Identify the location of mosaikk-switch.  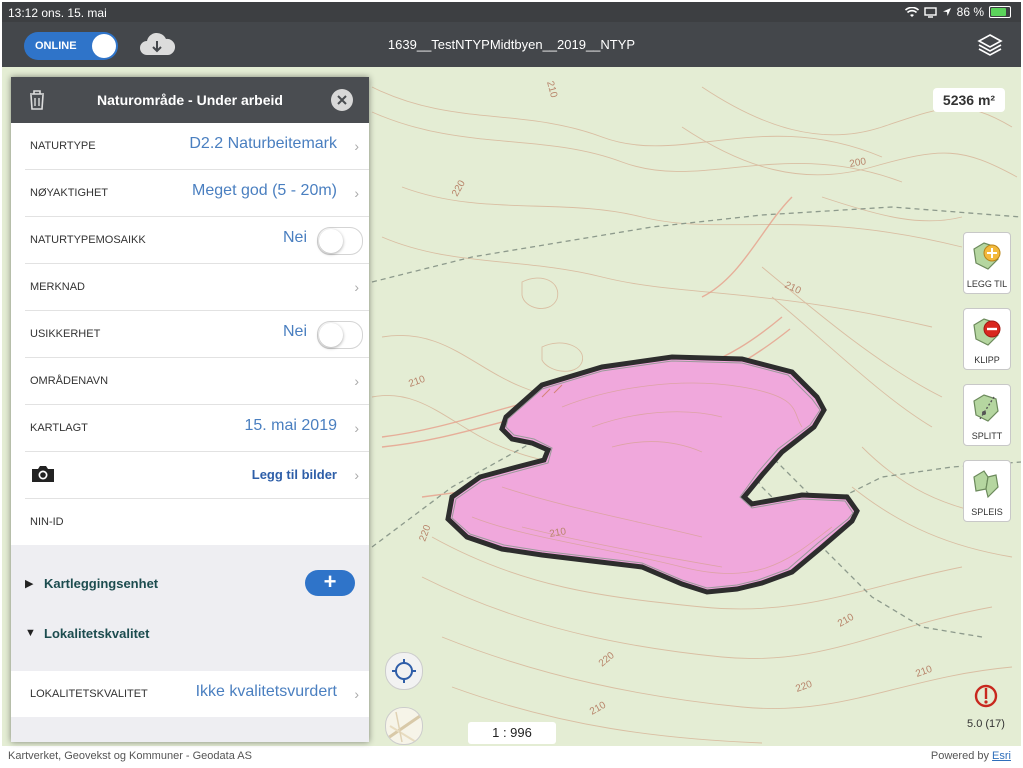
(340, 241).